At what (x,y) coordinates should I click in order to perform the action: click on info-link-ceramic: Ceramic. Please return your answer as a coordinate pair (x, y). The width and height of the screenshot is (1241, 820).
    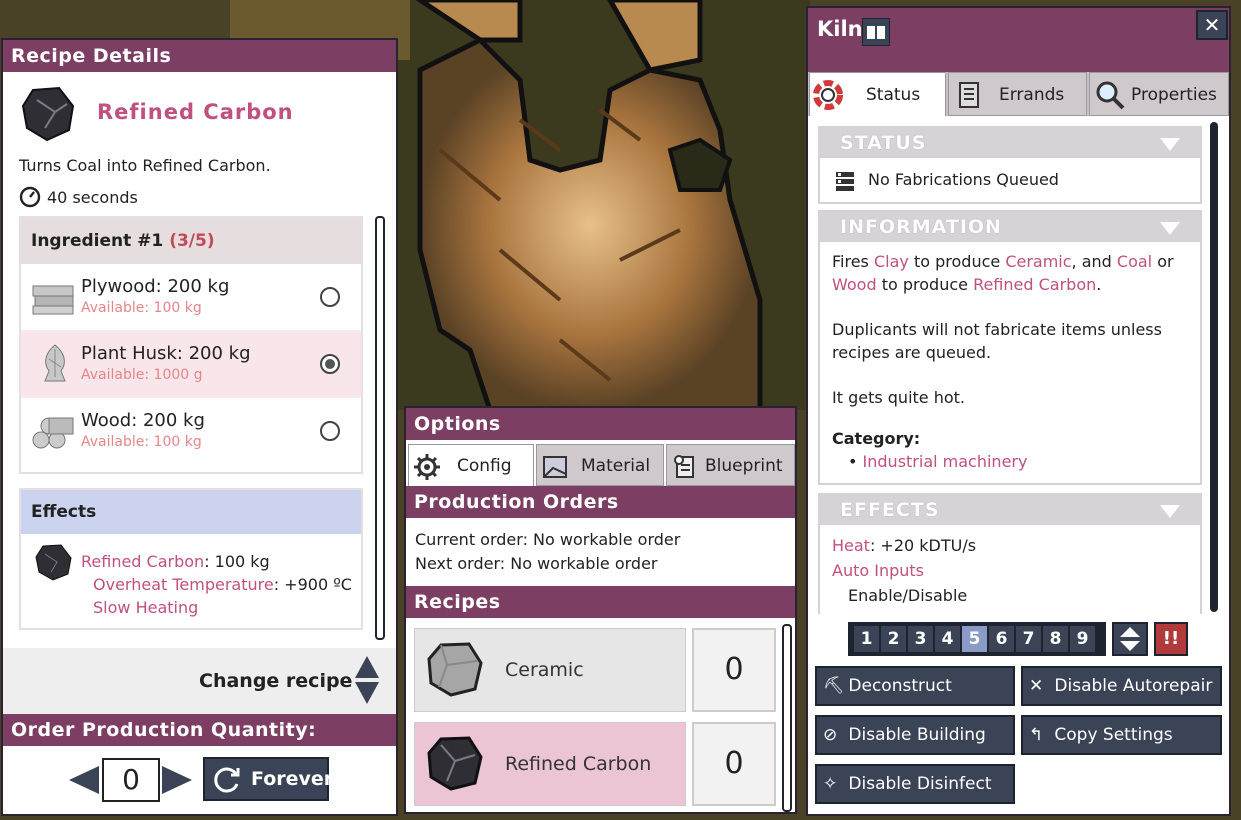
    Looking at the image, I should click on (1038, 261).